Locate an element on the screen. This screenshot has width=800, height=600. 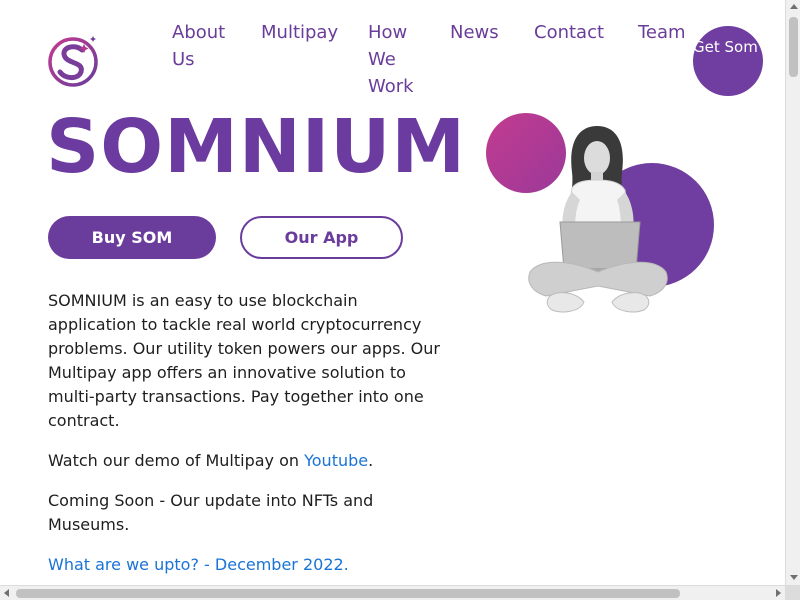
scroll-left-icon is located at coordinates (6, 593).